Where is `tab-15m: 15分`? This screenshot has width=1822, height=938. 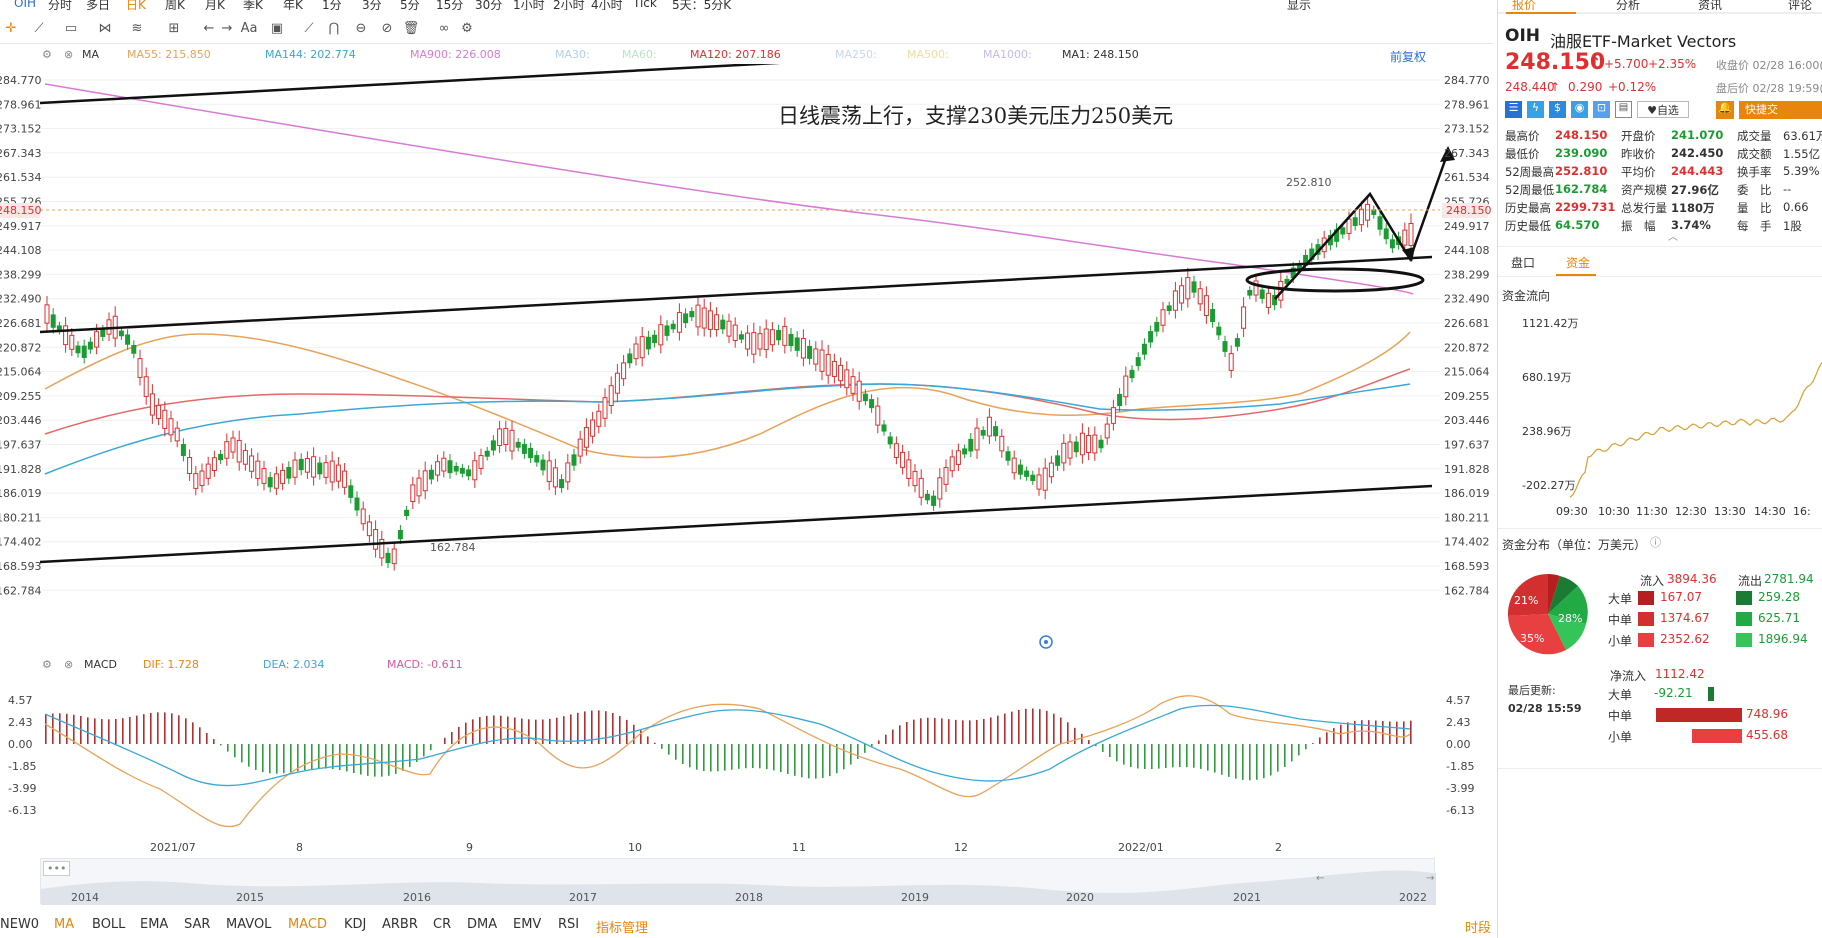
tab-15m: 15分 is located at coordinates (449, 5).